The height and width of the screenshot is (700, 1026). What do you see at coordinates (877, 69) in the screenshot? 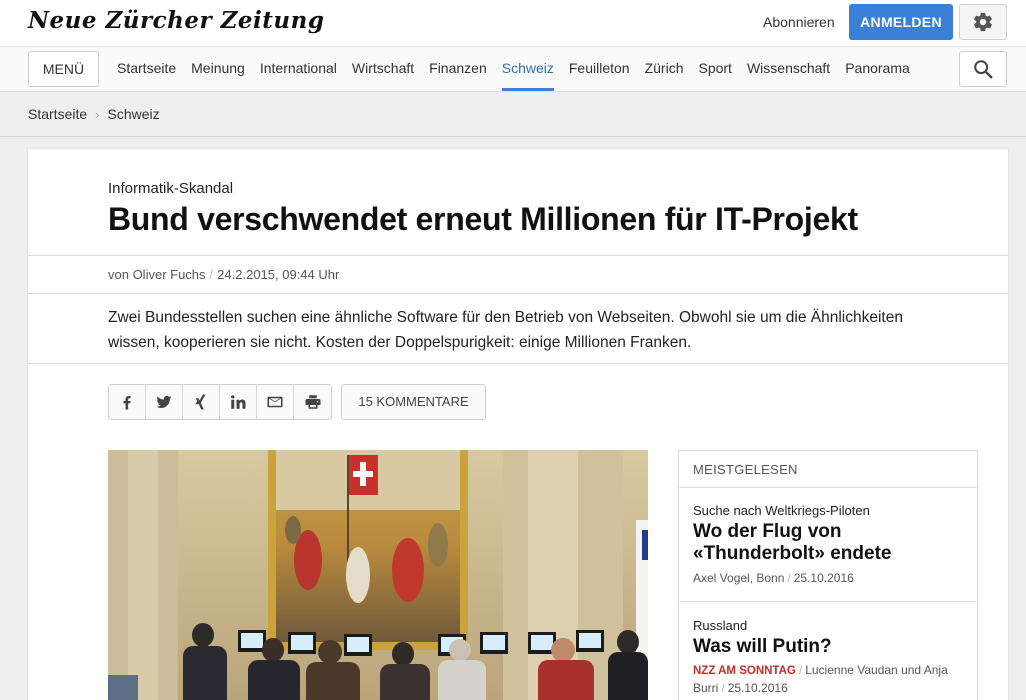
I see `nav-item-panorama: Panorama` at bounding box center [877, 69].